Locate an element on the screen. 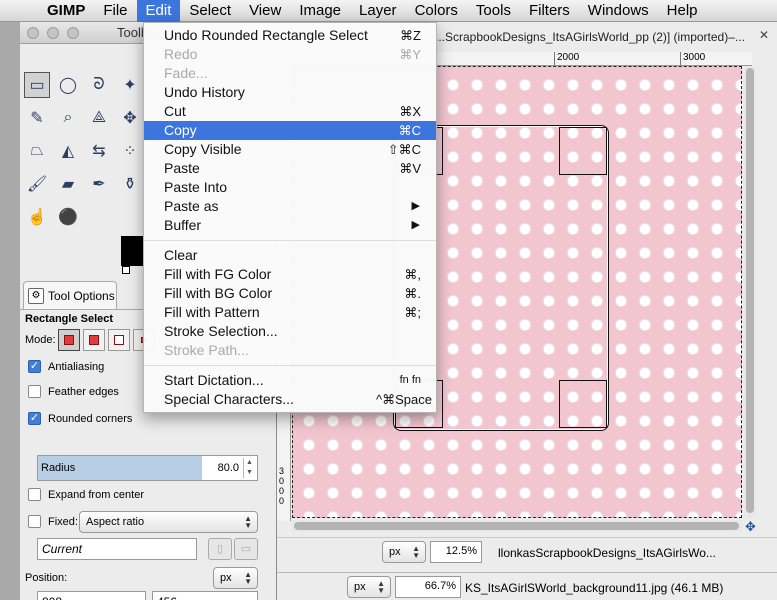  cage-icon: ⁘ is located at coordinates (130, 151).